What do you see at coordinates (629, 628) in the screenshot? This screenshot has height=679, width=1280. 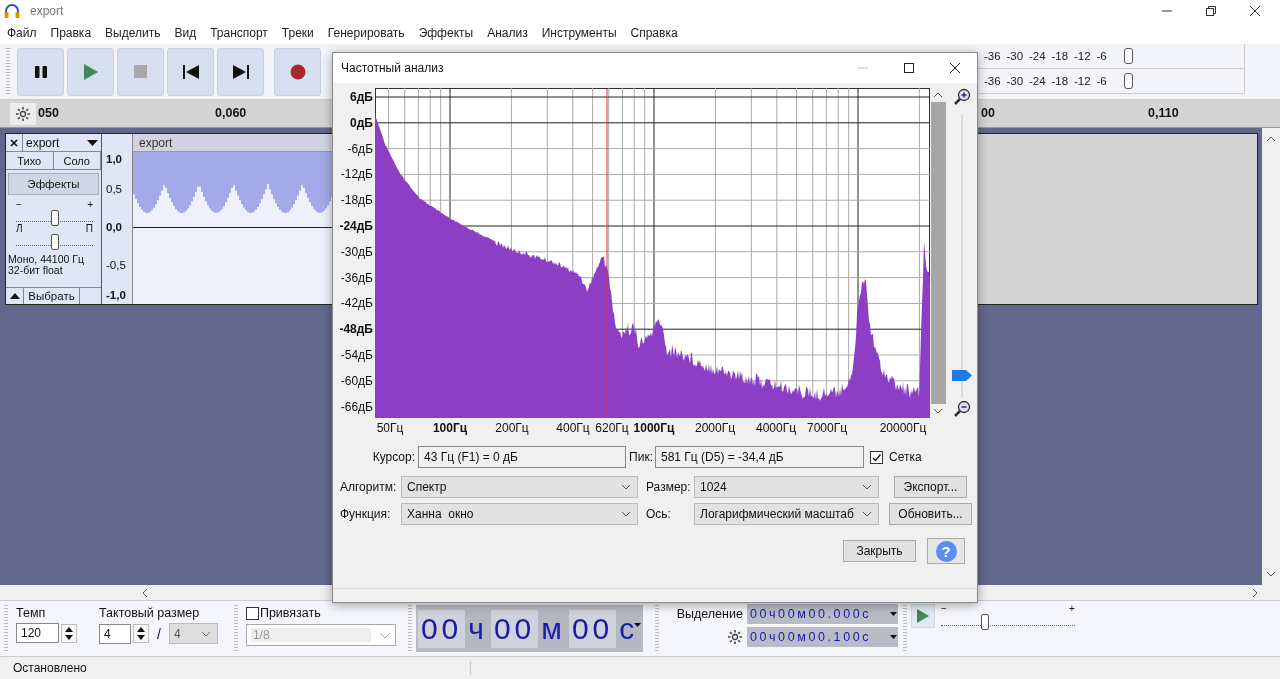 I see `time-segment: с` at bounding box center [629, 628].